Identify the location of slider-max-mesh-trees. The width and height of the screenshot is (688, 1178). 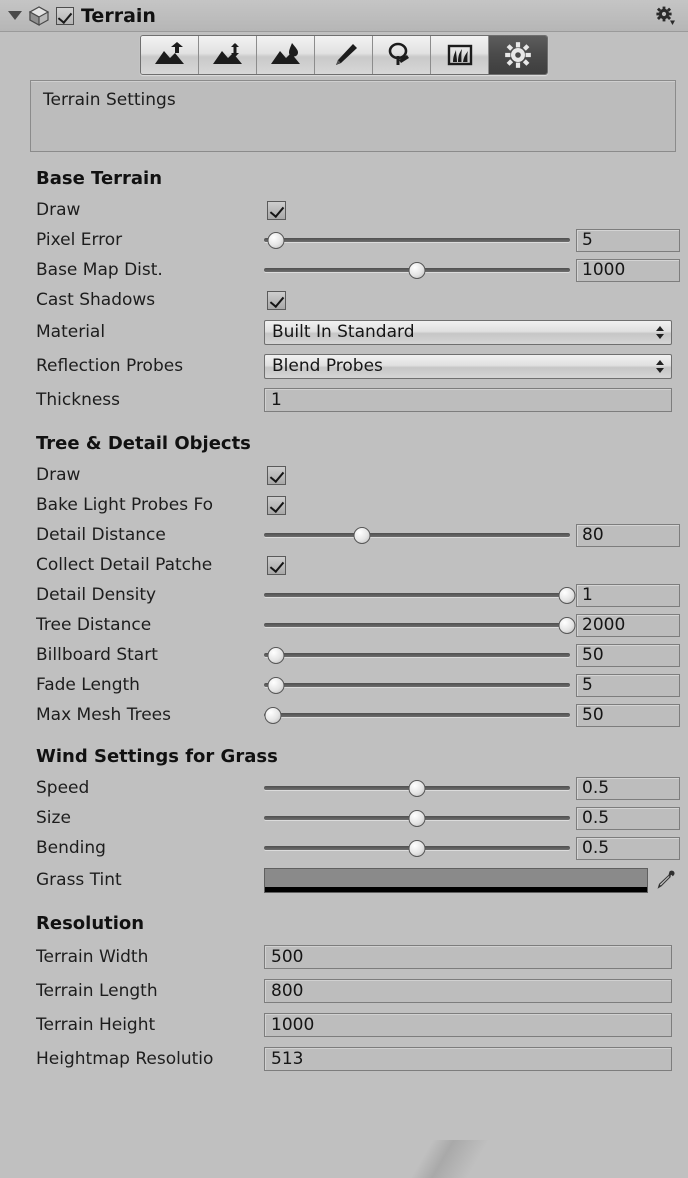
(417, 715).